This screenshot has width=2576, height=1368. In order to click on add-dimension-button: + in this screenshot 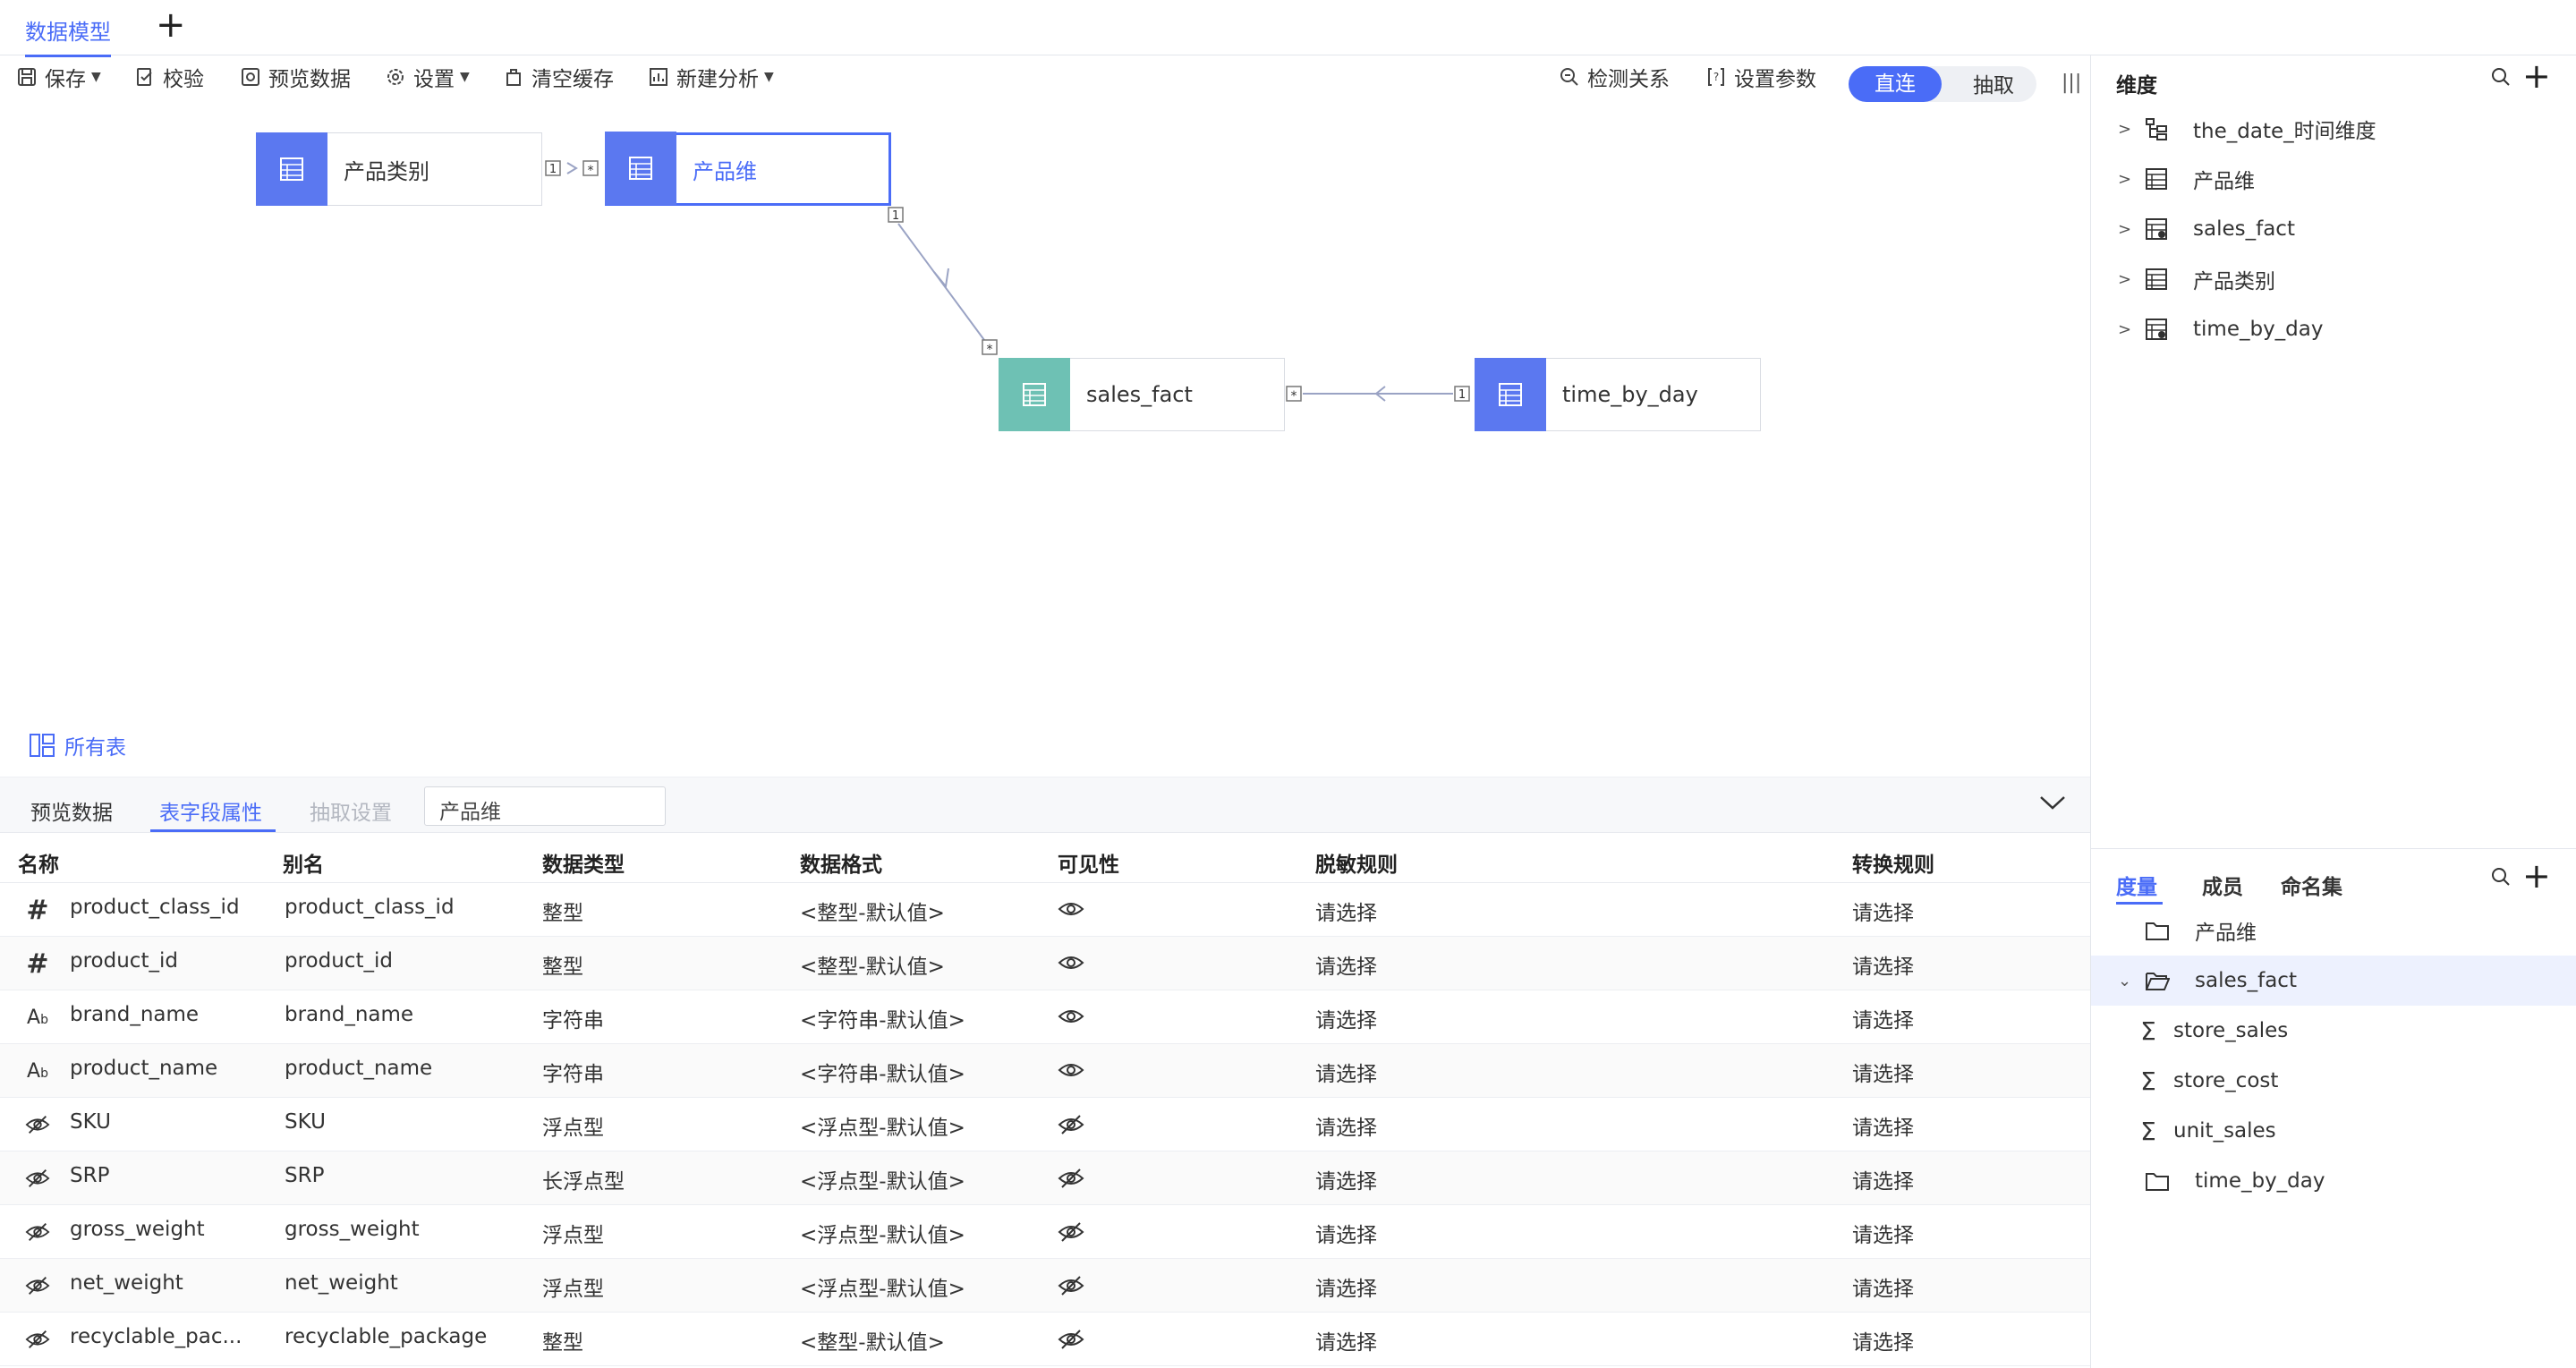, I will do `click(2536, 76)`.